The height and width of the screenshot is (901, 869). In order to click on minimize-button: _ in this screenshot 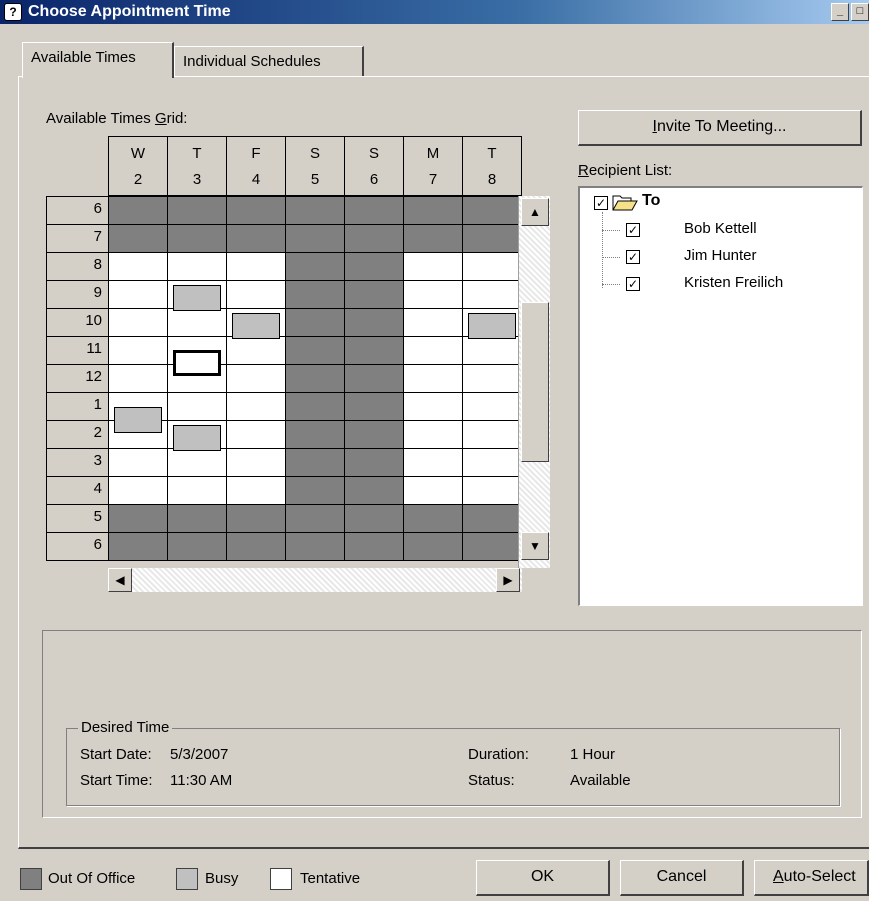, I will do `click(840, 12)`.